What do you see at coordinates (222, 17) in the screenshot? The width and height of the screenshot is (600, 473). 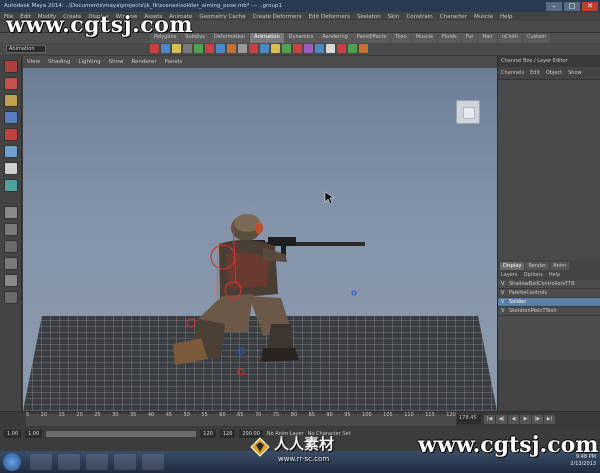 I see `menu-geometry-cache: Geometry Cache` at bounding box center [222, 17].